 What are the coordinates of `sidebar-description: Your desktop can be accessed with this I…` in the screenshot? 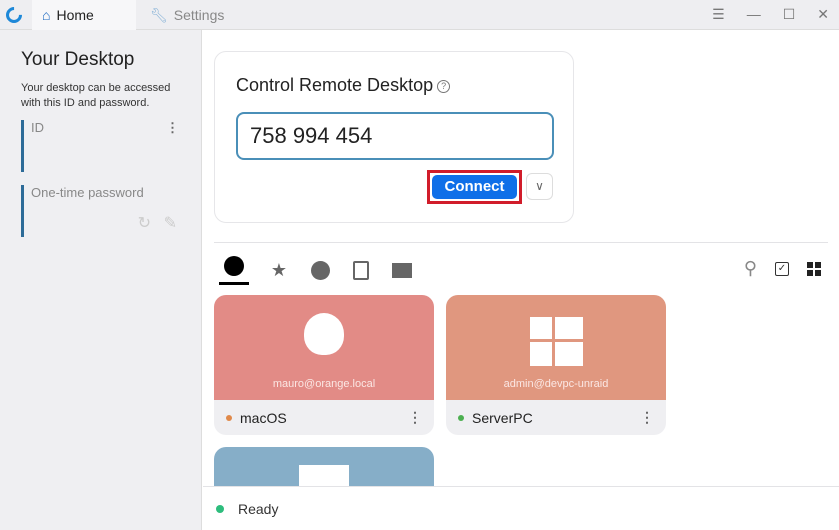 It's located at (96, 95).